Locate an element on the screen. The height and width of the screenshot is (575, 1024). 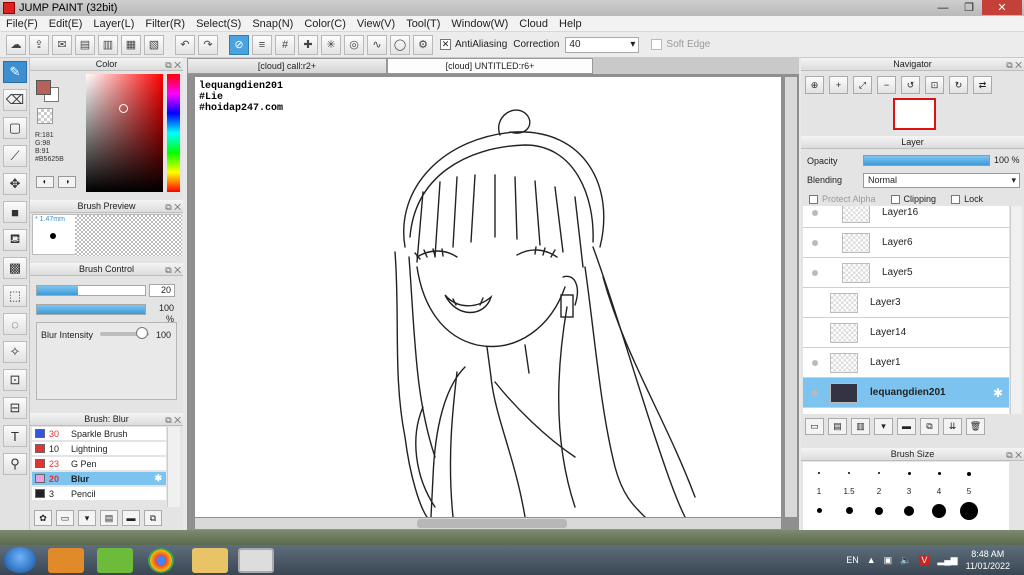
layer-row: Layer3 is located at coordinates (906, 303).